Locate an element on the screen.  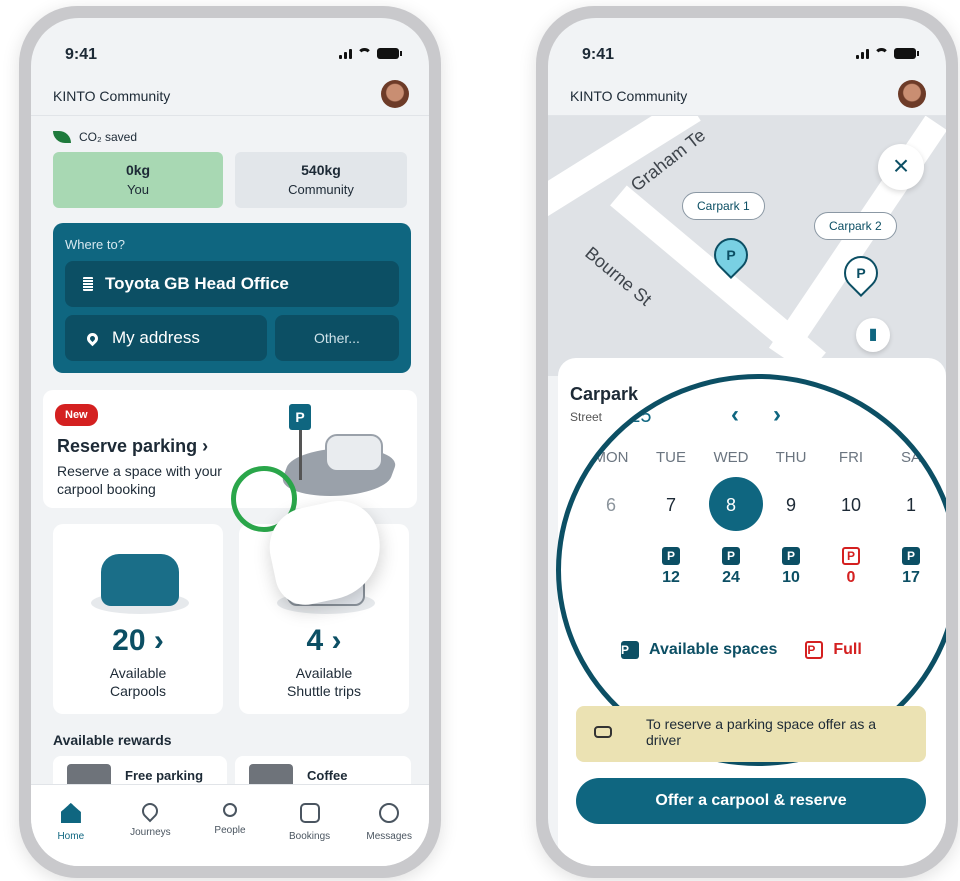
close-button: × is located at coordinates (901, 167).